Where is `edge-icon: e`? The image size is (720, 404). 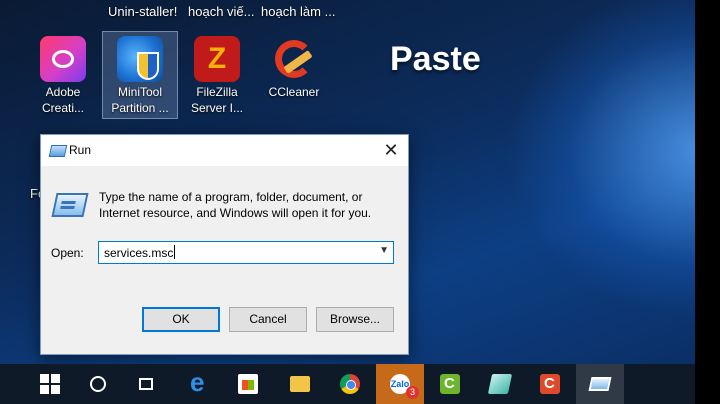
edge-icon: e is located at coordinates (197, 382).